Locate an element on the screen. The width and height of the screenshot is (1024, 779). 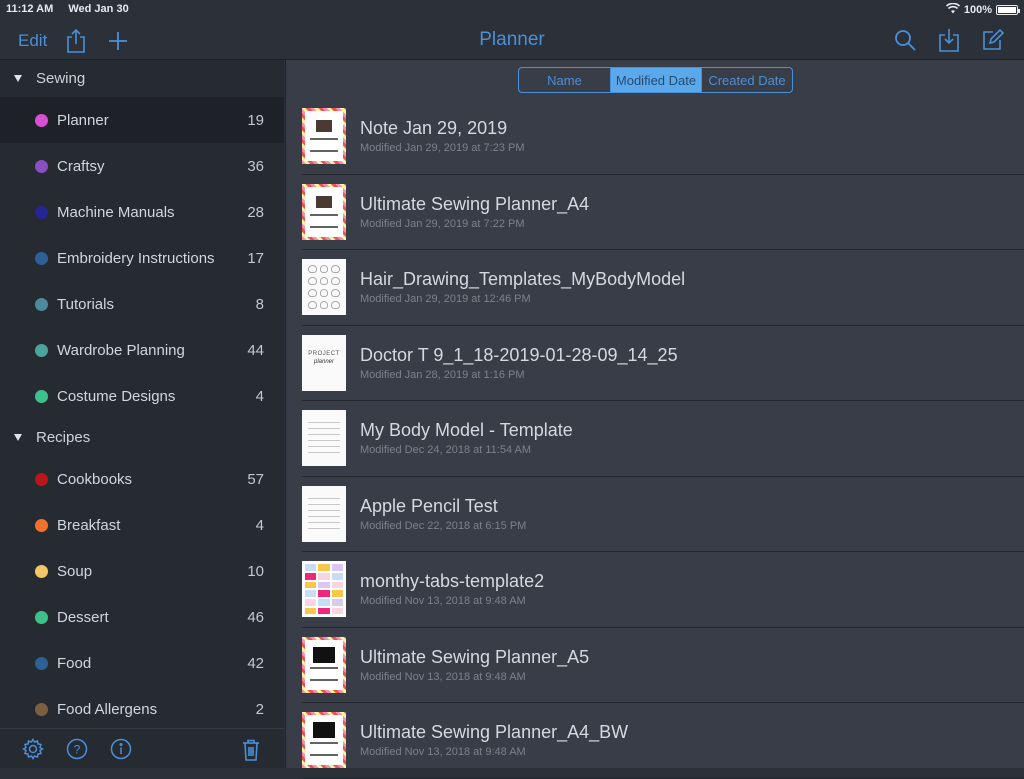
sidebar-item-label: Planner is located at coordinates (83, 120).